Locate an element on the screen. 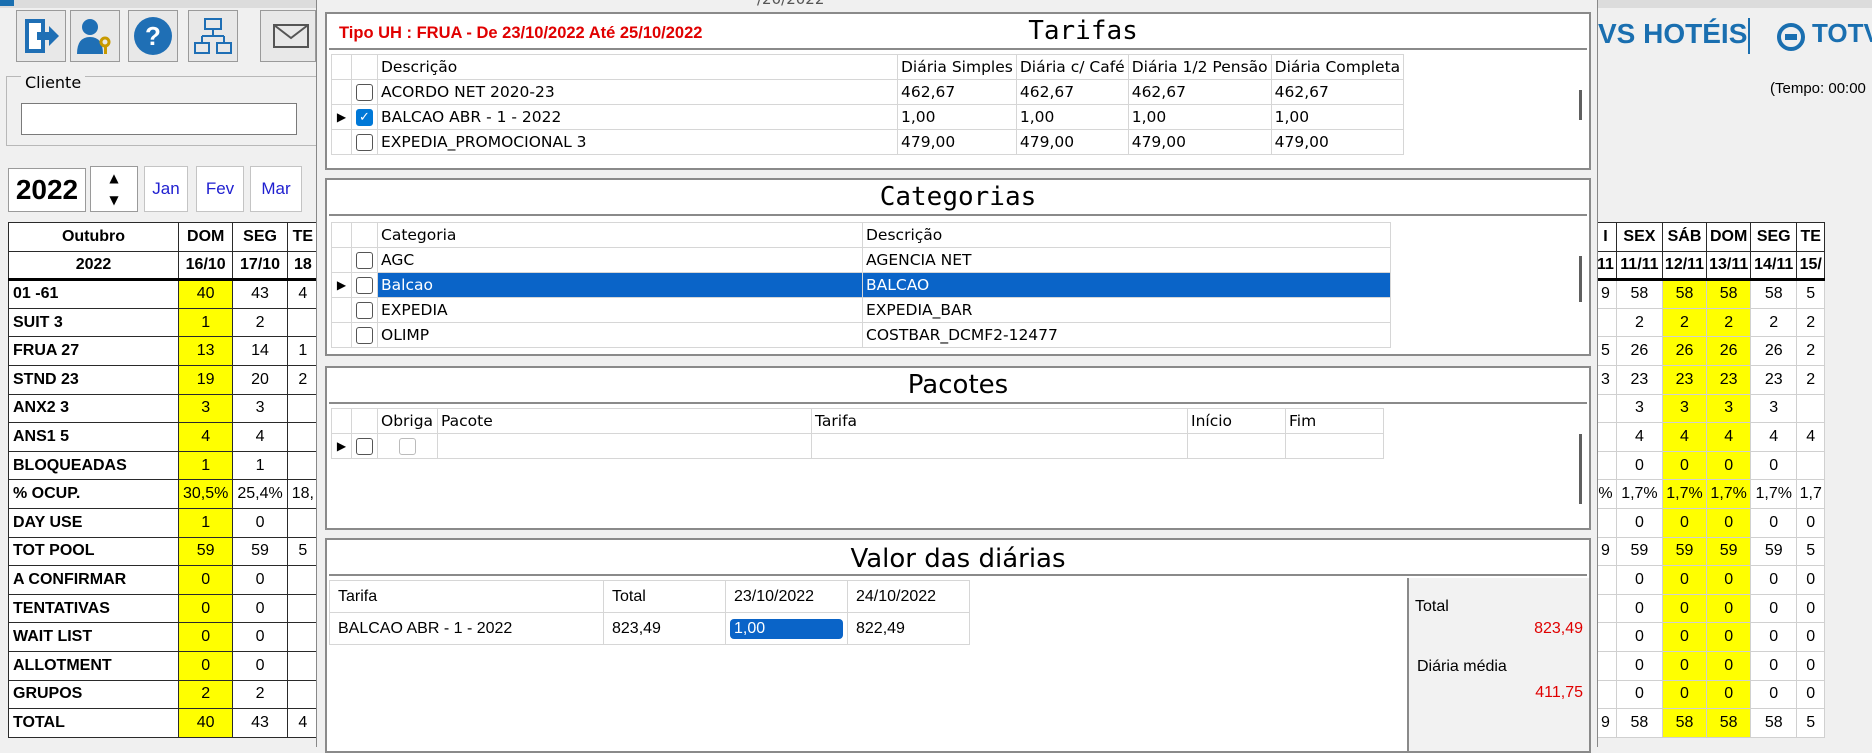 This screenshot has width=1872, height=753. col-diaria-simples: Diária Simples is located at coordinates (957, 67).